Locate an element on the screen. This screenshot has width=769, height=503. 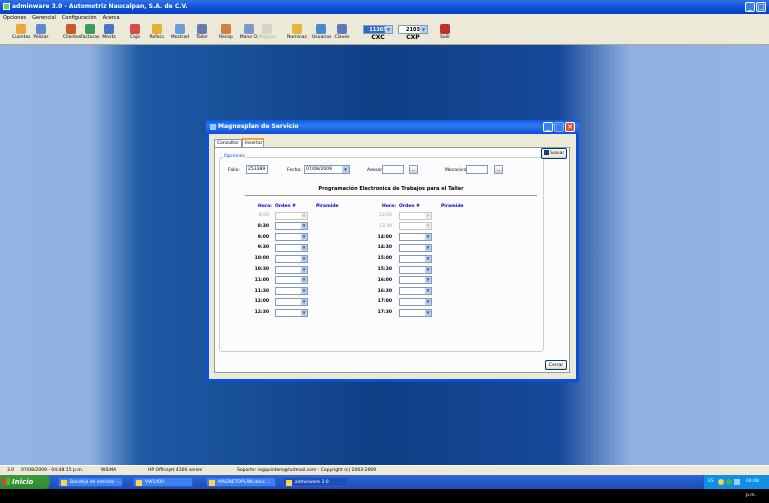
calendar-dropdown-icon: ▼ is located at coordinates (345, 169).